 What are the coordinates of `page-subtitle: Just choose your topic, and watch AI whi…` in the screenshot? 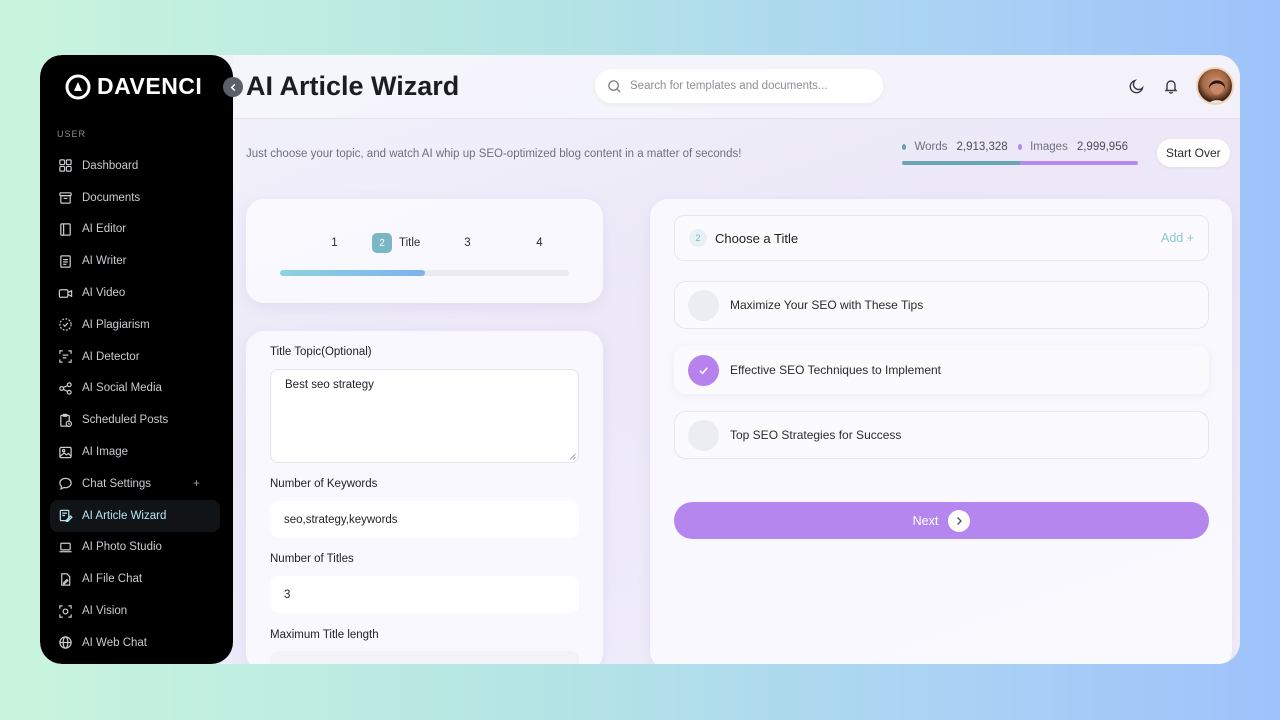 It's located at (494, 154).